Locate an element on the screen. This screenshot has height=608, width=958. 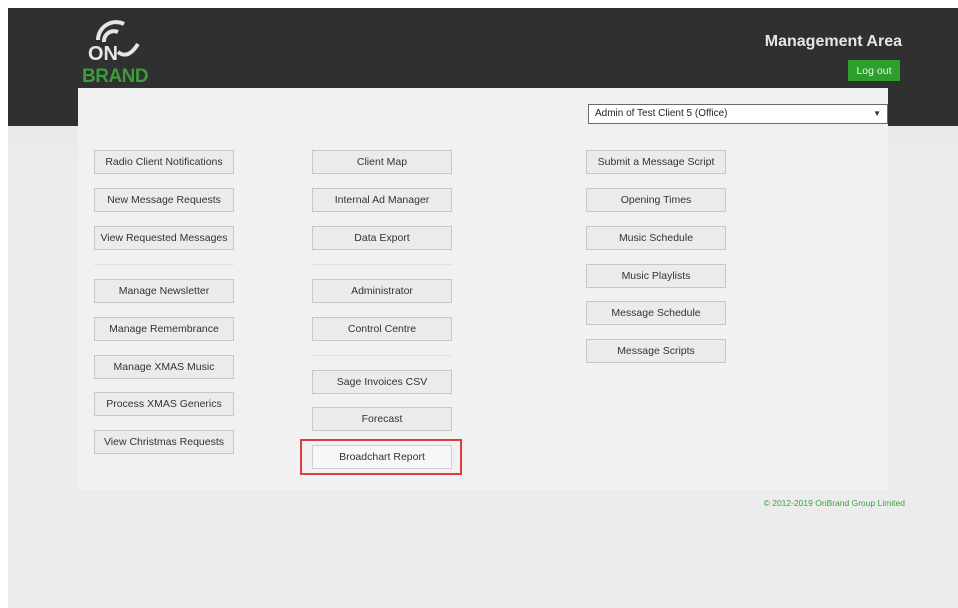
sage-invoices-csv-button: Sage Invoices CSV is located at coordinates (382, 382).